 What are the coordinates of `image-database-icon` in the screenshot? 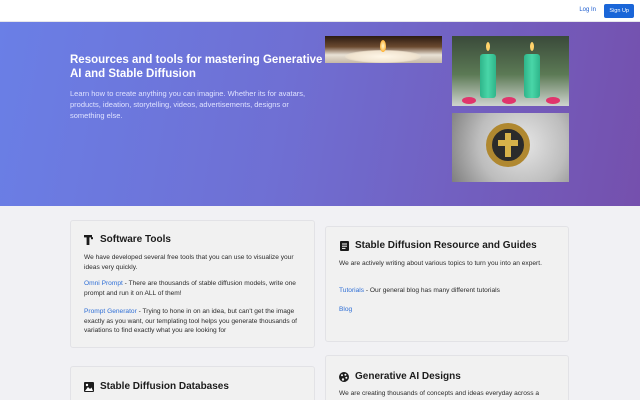 It's located at (89, 386).